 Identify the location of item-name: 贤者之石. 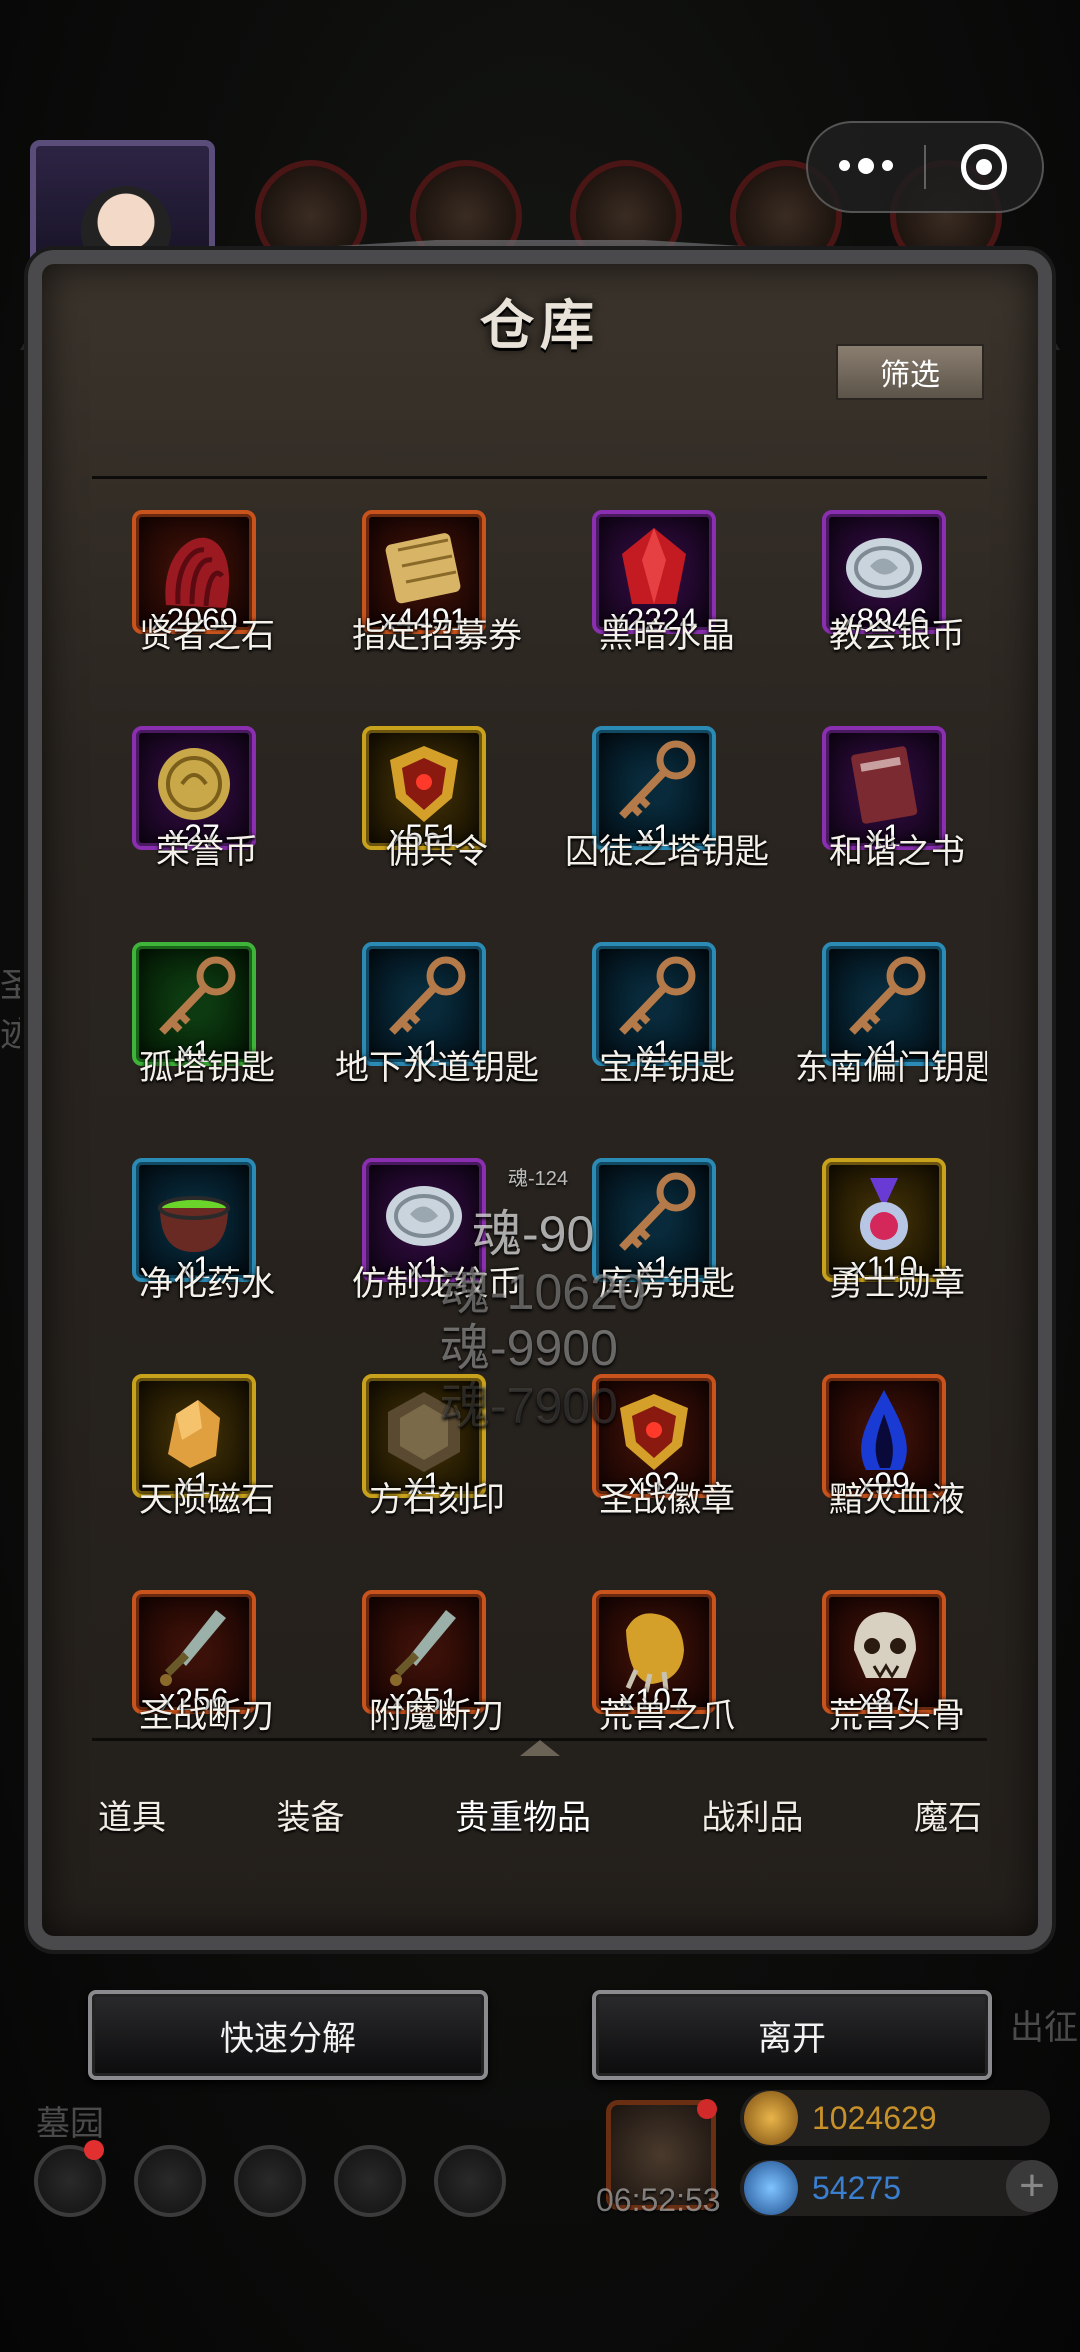
(207, 636).